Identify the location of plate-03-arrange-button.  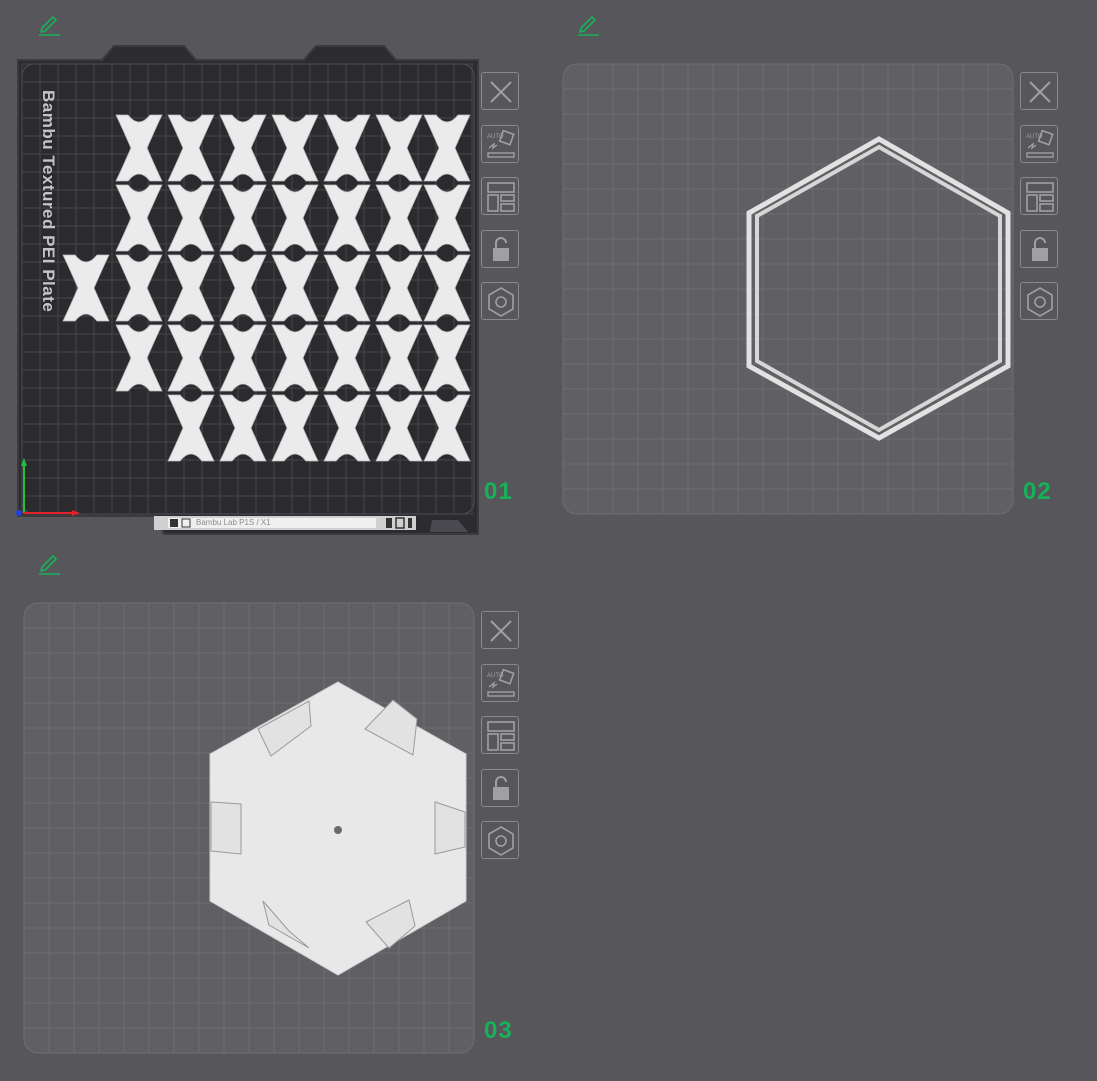
(500, 735).